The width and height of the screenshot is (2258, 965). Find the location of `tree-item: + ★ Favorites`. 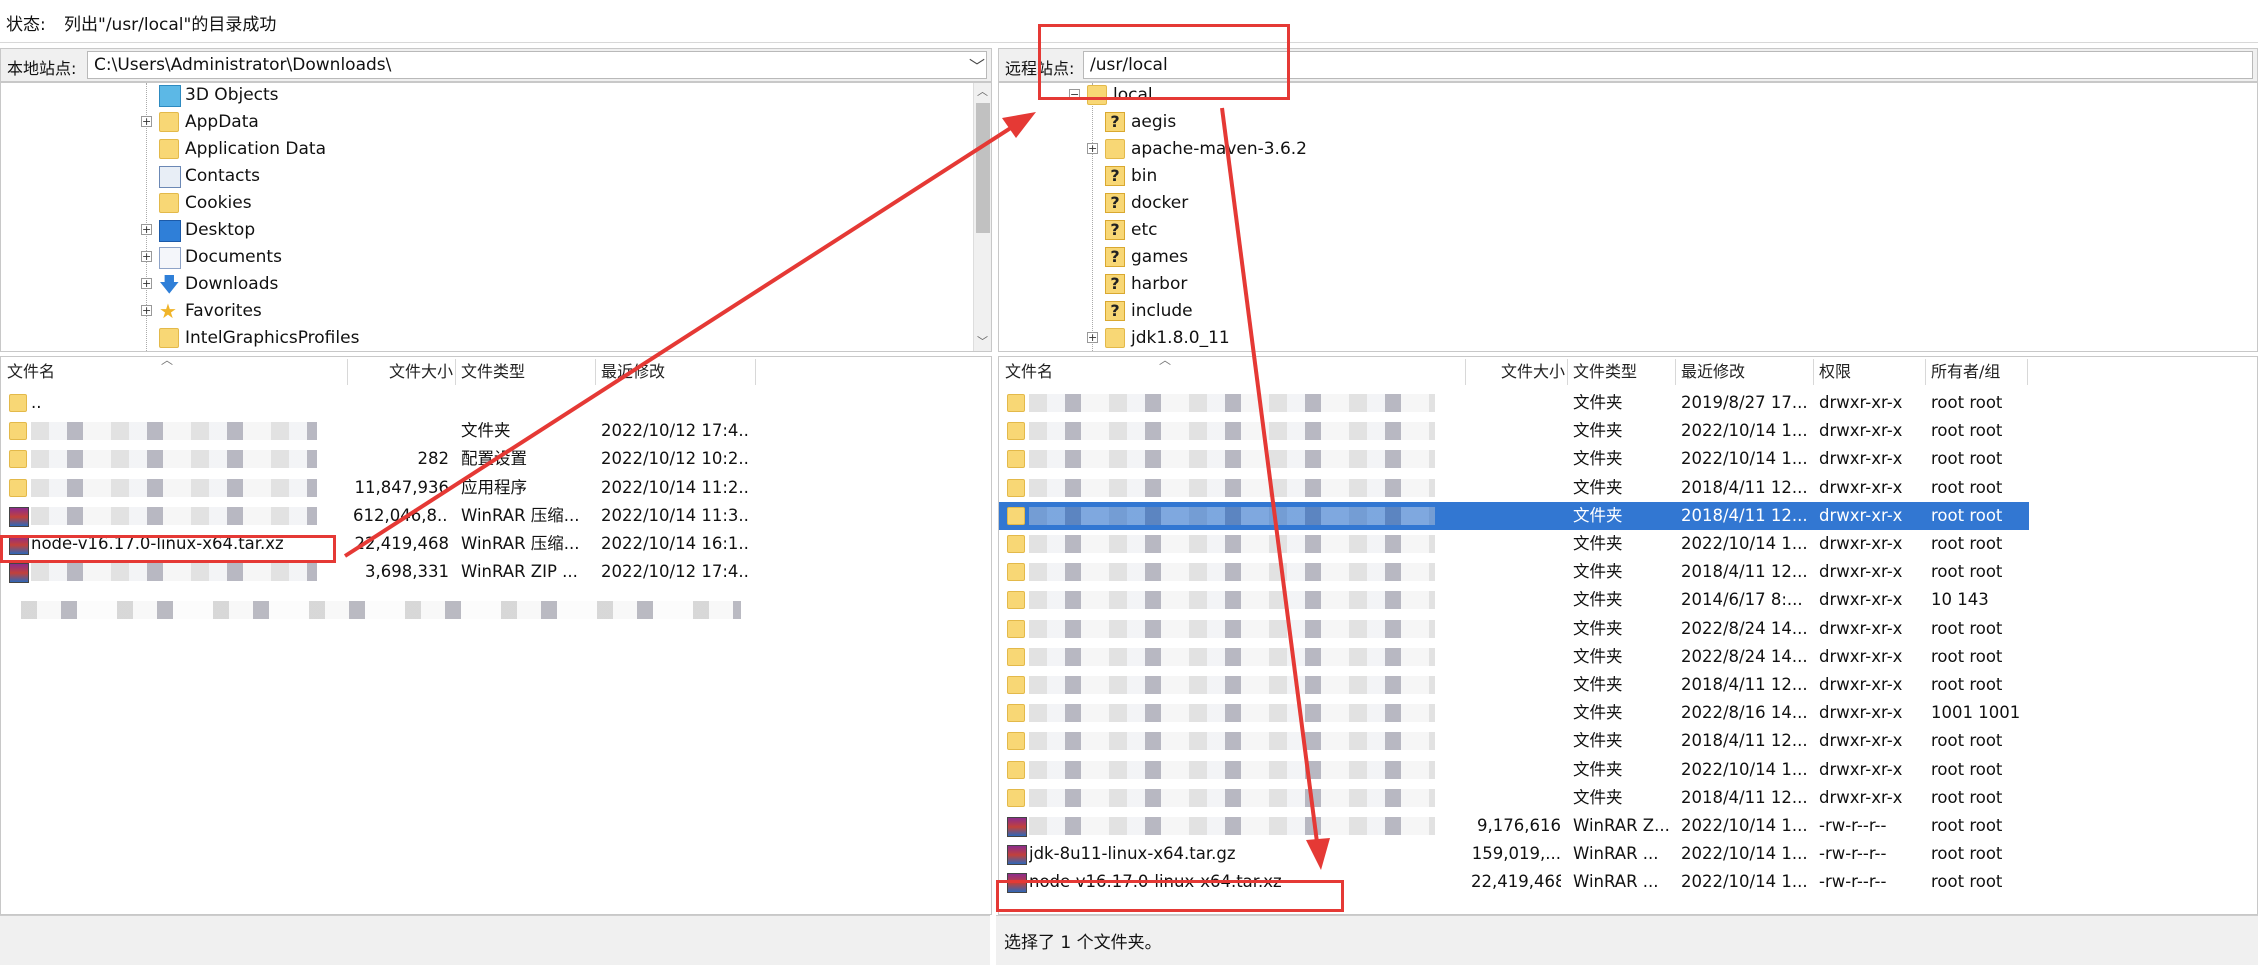

tree-item: + ★ Favorites is located at coordinates (391, 311).